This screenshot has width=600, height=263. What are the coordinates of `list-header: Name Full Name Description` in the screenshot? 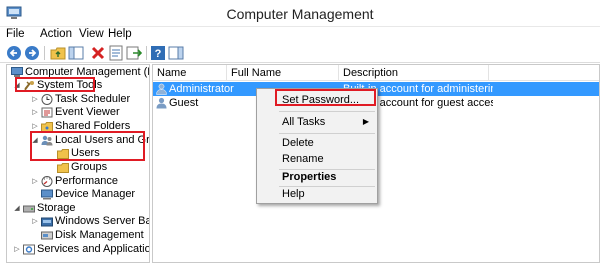 It's located at (376, 73).